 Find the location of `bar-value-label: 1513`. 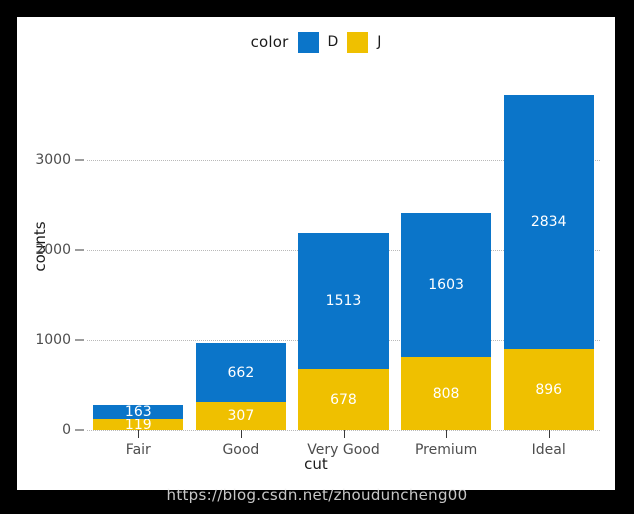

bar-value-label: 1513 is located at coordinates (343, 300).